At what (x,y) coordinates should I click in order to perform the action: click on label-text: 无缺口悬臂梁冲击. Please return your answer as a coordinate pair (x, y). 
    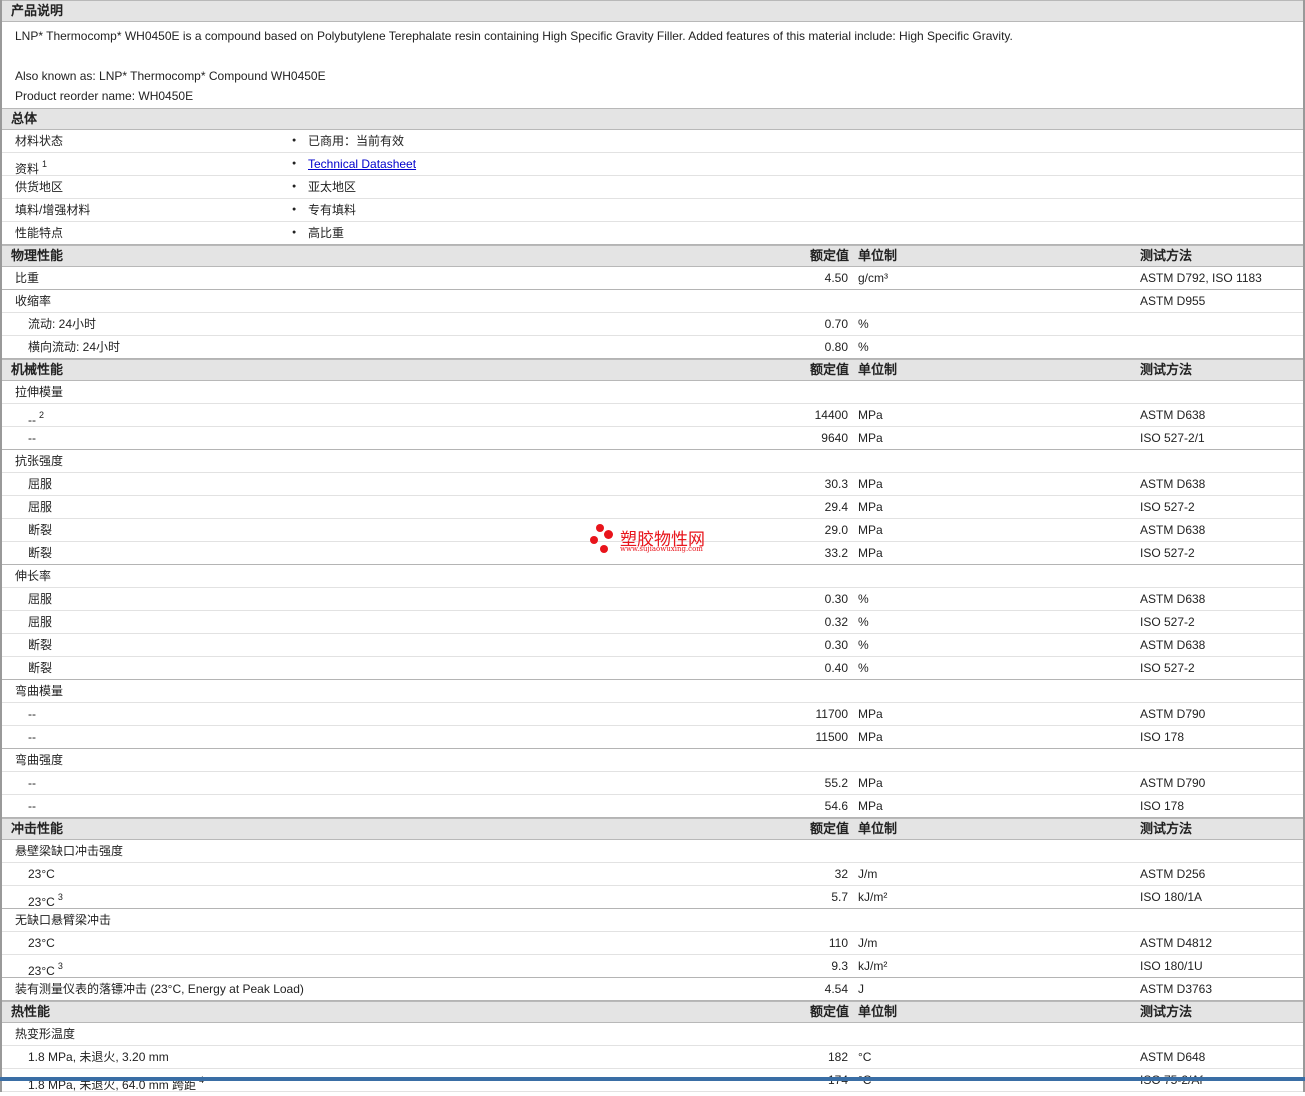
    Looking at the image, I should click on (63, 920).